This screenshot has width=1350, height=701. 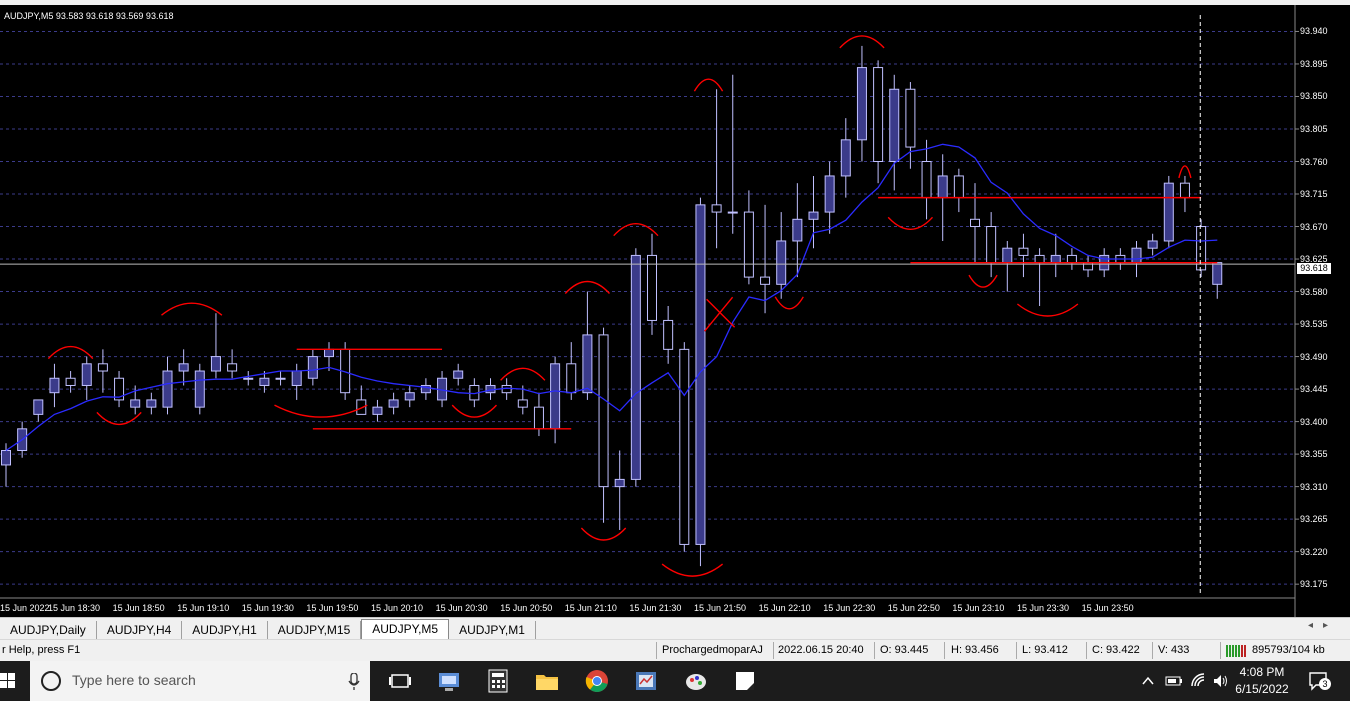 What do you see at coordinates (315, 630) in the screenshot?
I see `tab-audjpy-m15: AUDJPY,M15` at bounding box center [315, 630].